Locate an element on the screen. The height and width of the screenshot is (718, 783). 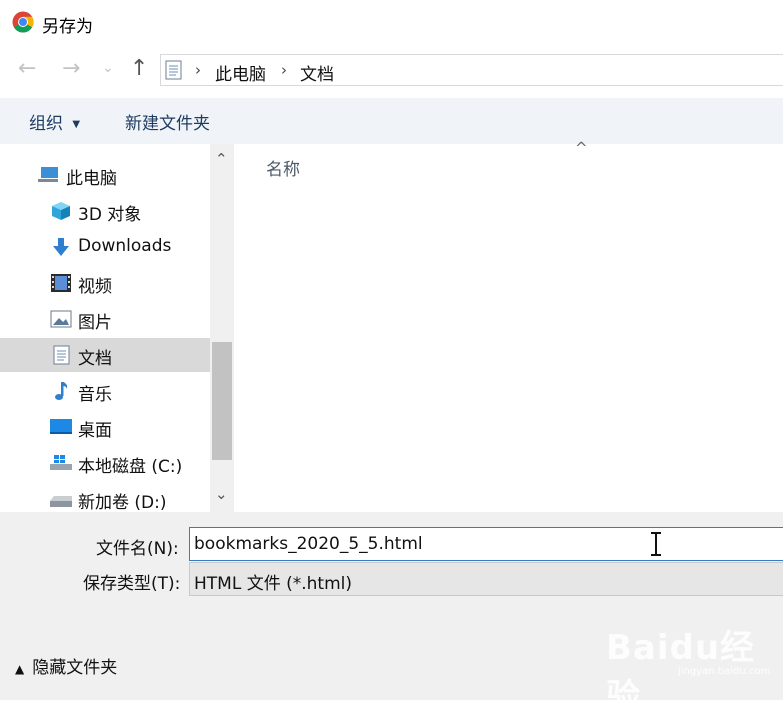
film-icon is located at coordinates (61, 283).